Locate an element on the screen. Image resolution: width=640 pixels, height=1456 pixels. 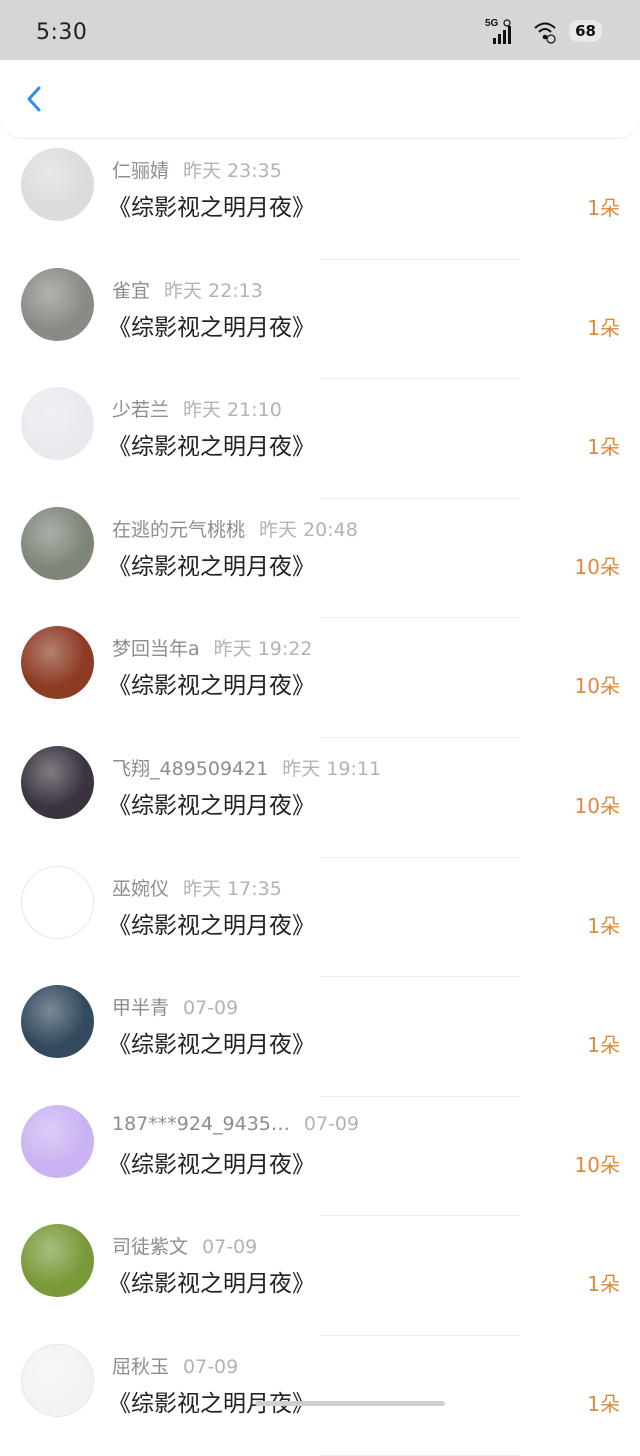
list-item: 仁骊婧 昨天 23:35 《综影视之明月夜》 1朵 is located at coordinates (320, 200).